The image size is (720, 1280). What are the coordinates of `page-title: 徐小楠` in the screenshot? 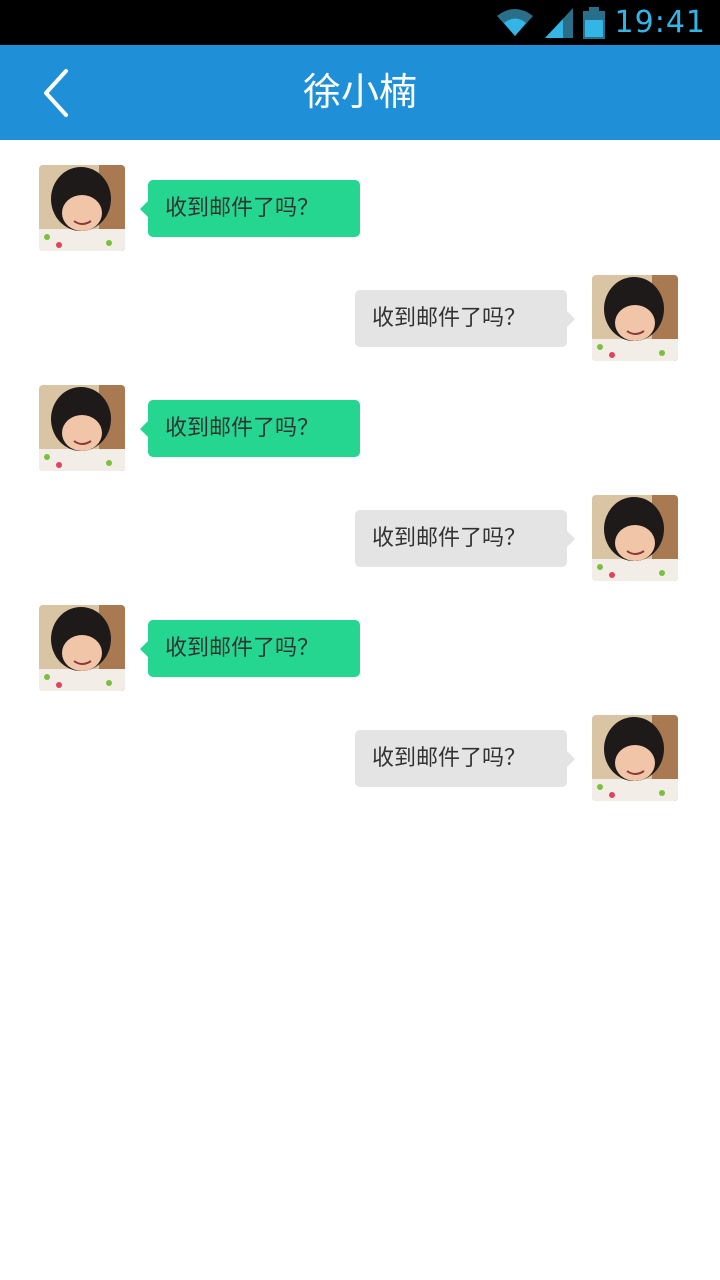 It's located at (359, 92).